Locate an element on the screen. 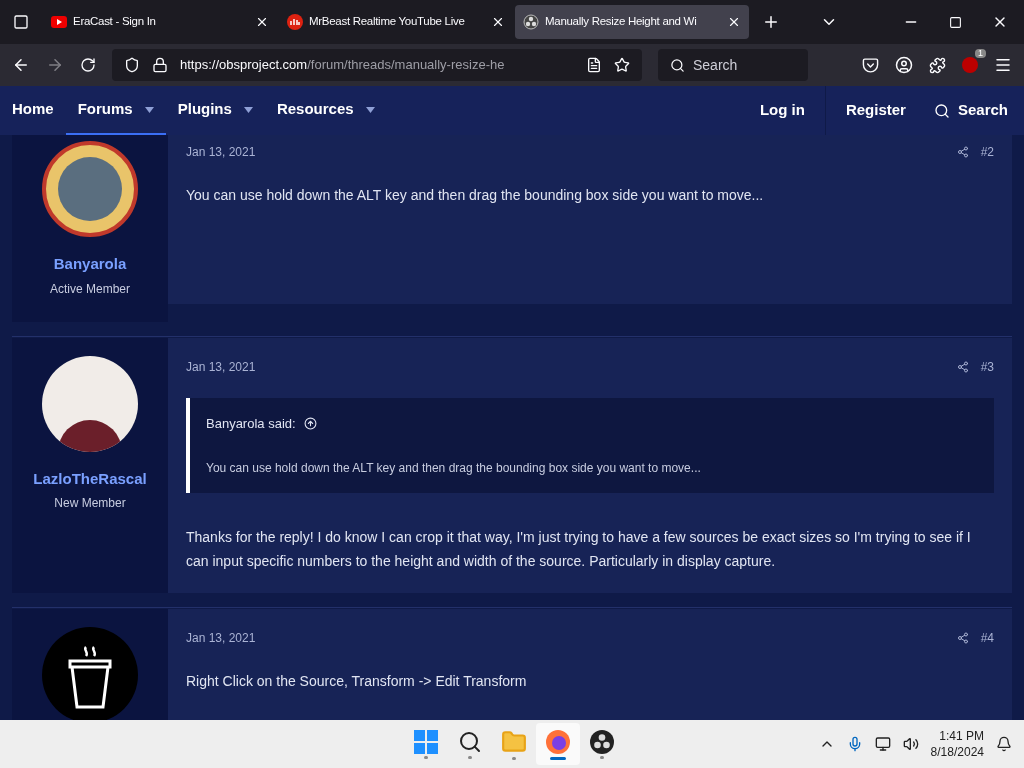 The height and width of the screenshot is (768, 1024). bookmark-star-icon is located at coordinates (622, 65).